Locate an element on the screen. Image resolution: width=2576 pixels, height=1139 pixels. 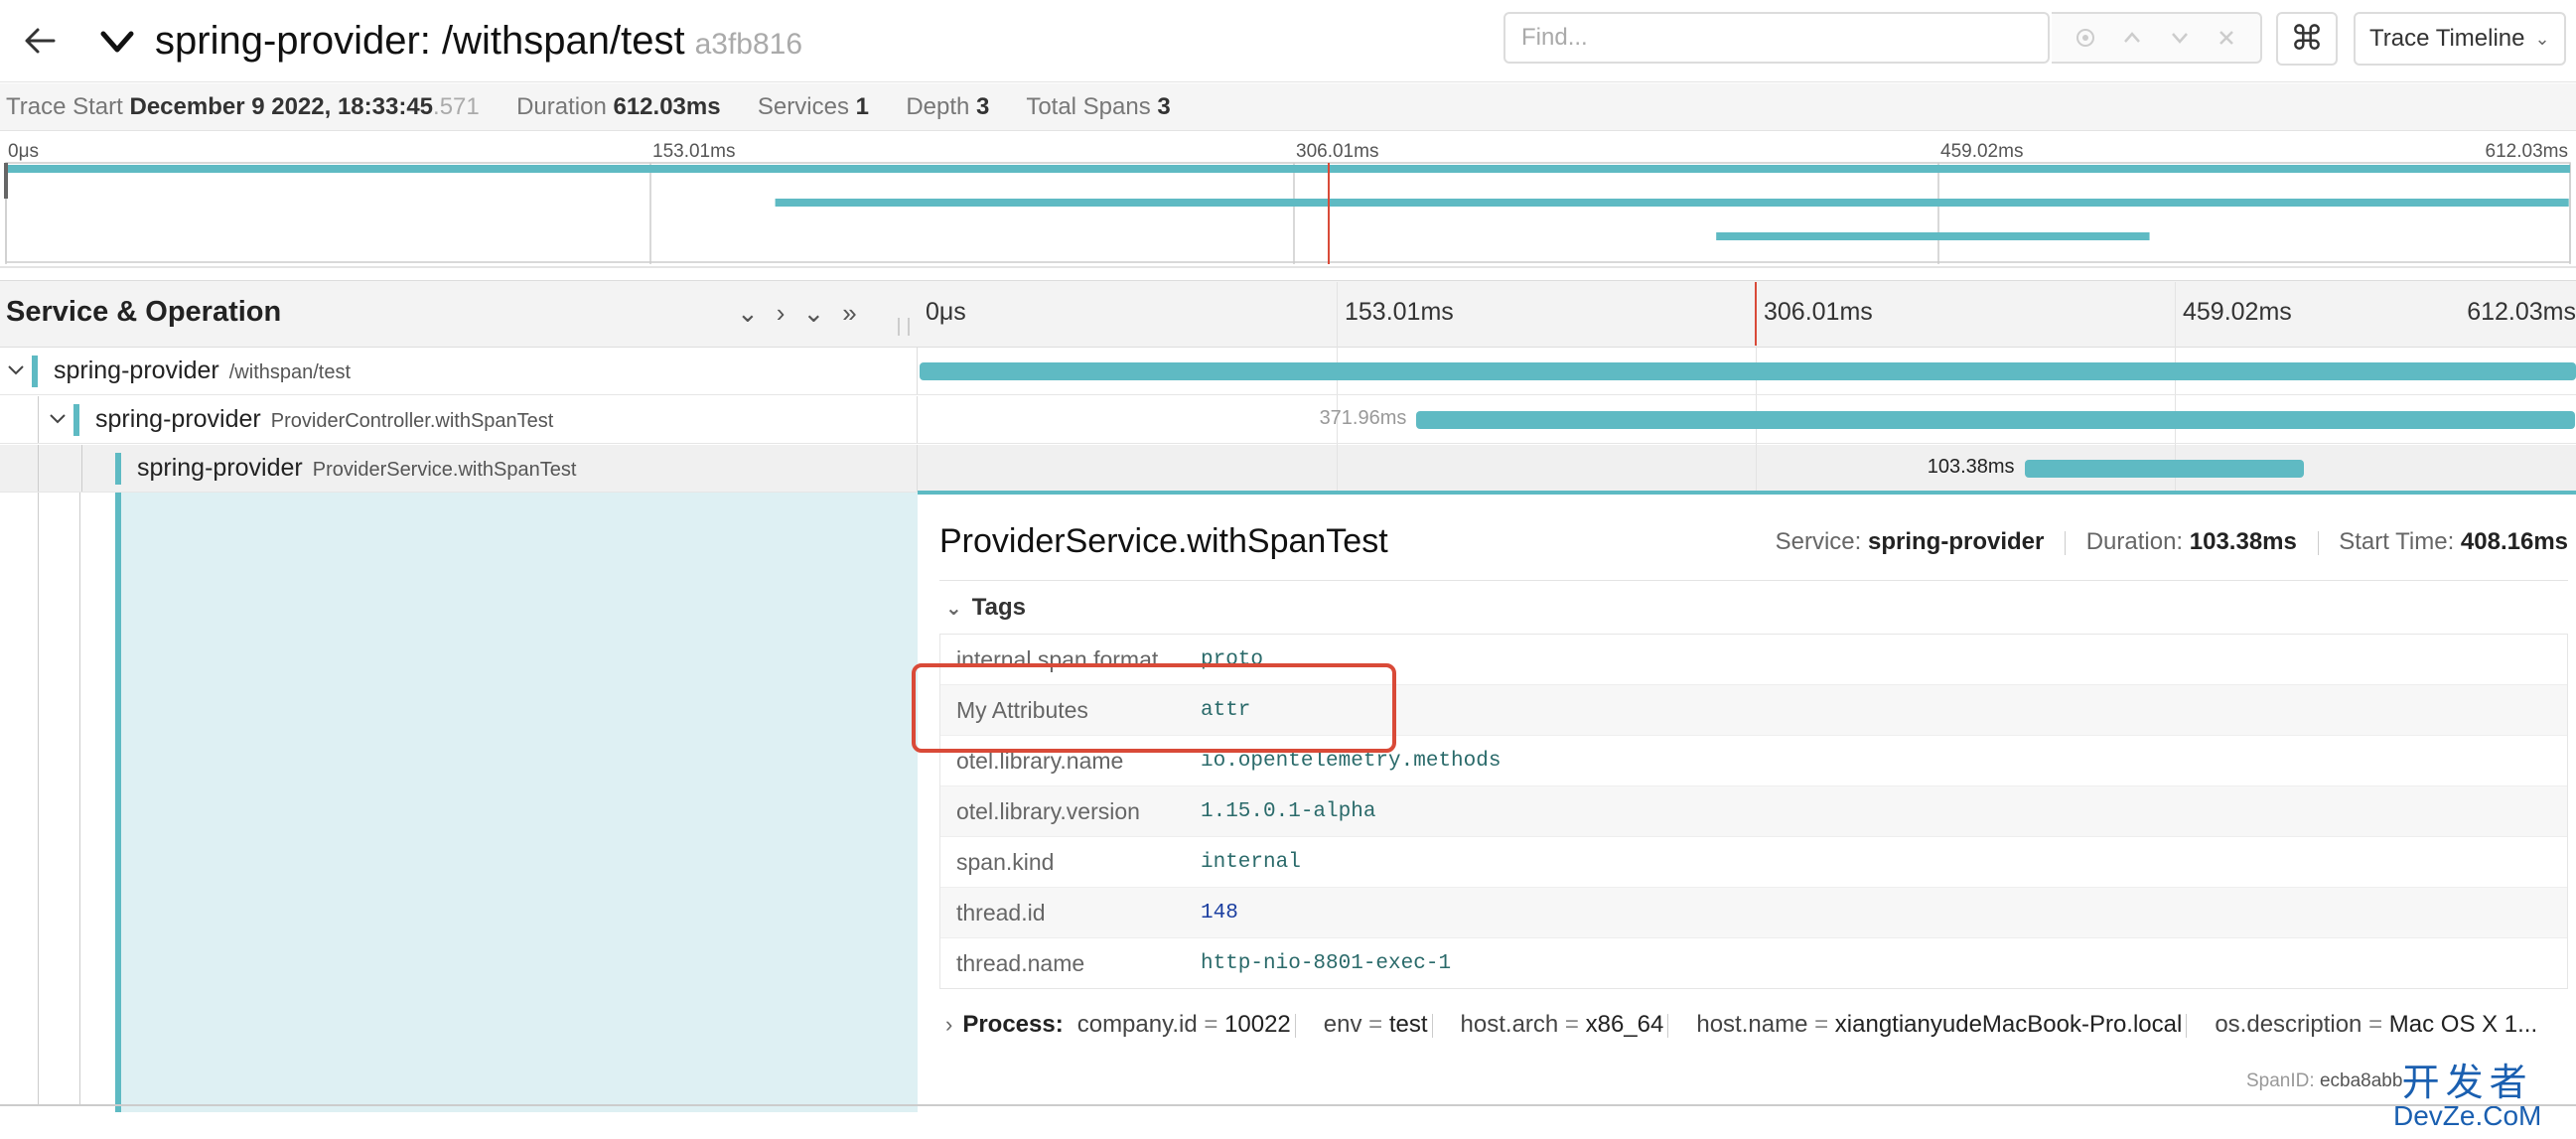
process-value: xiangtianyudeMacBook-Pro.local is located at coordinates (2009, 1024).